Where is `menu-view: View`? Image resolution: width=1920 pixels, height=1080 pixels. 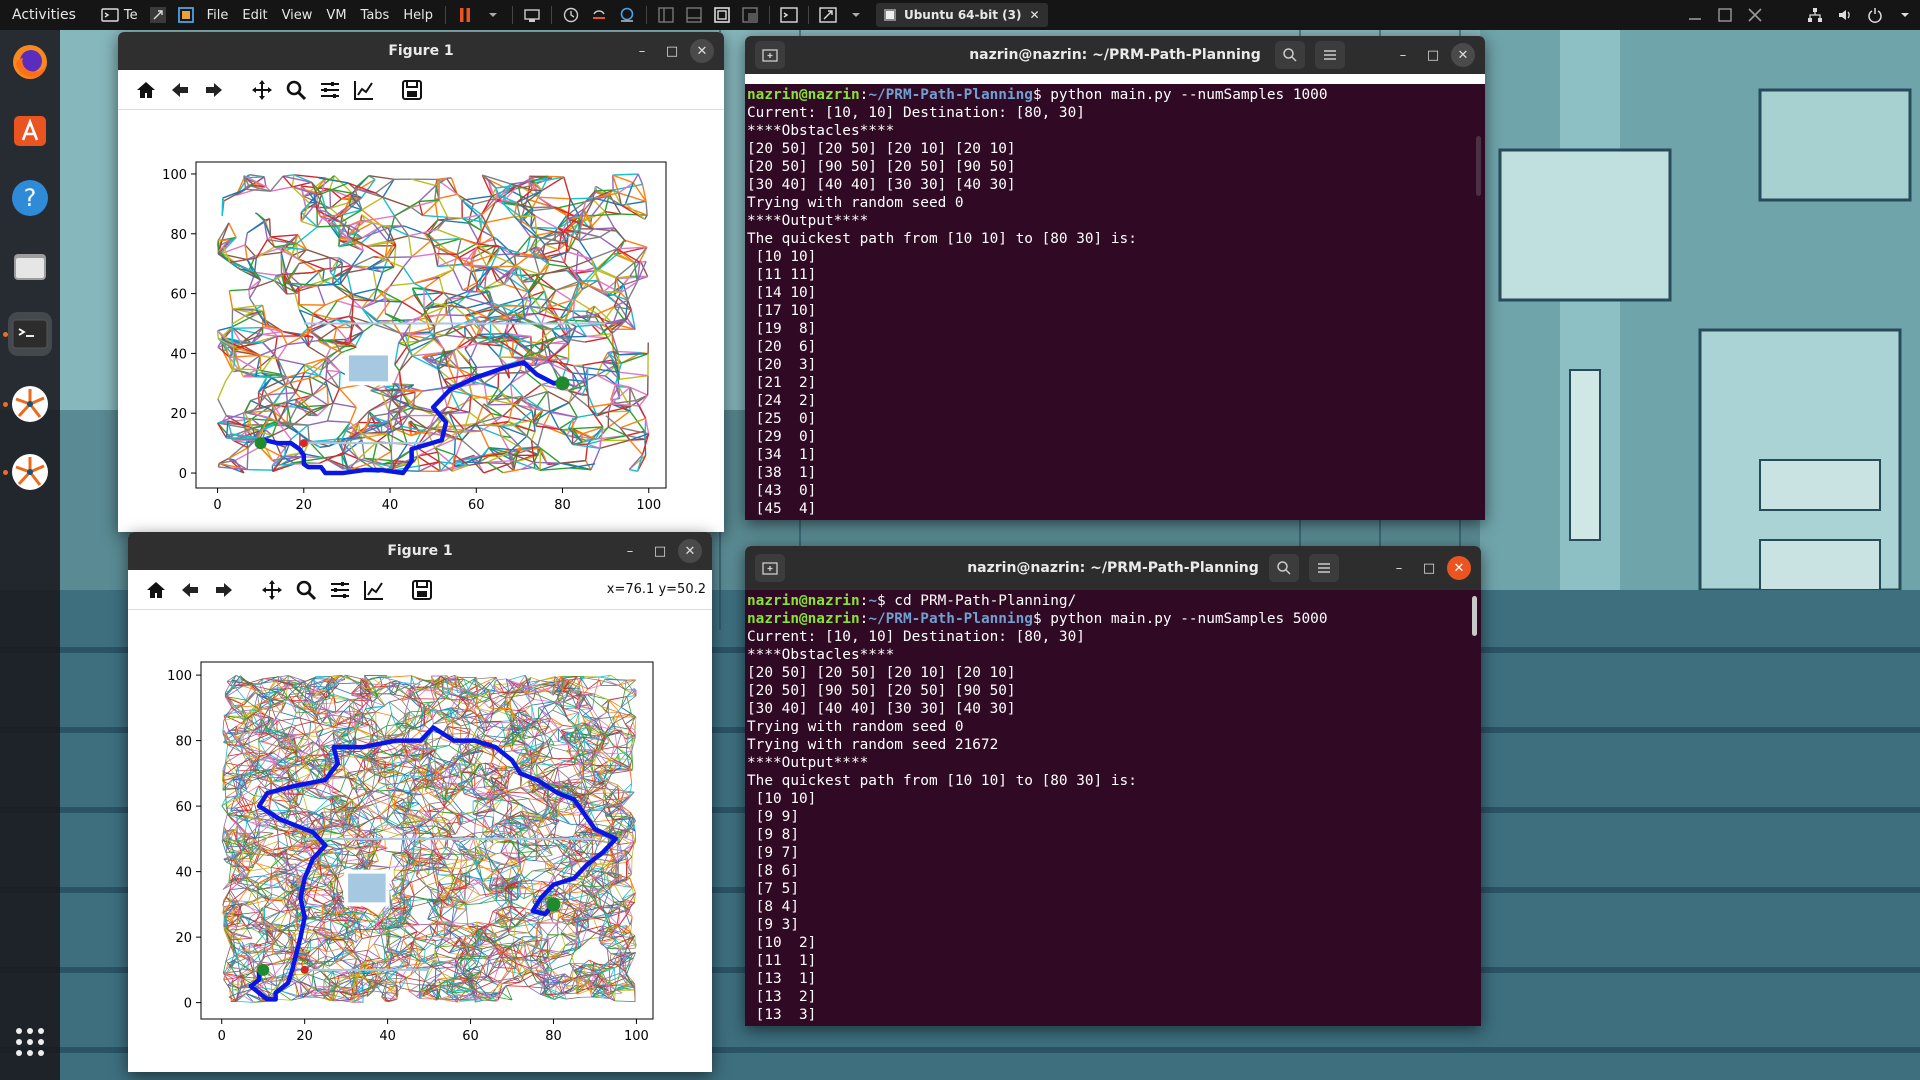
menu-view: View is located at coordinates (297, 15).